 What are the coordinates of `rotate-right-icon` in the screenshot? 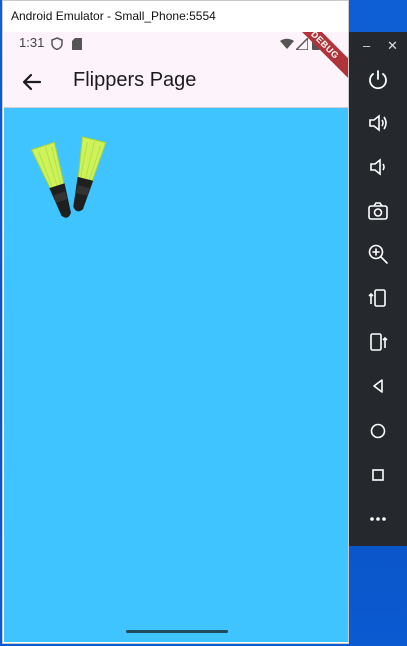 It's located at (378, 342).